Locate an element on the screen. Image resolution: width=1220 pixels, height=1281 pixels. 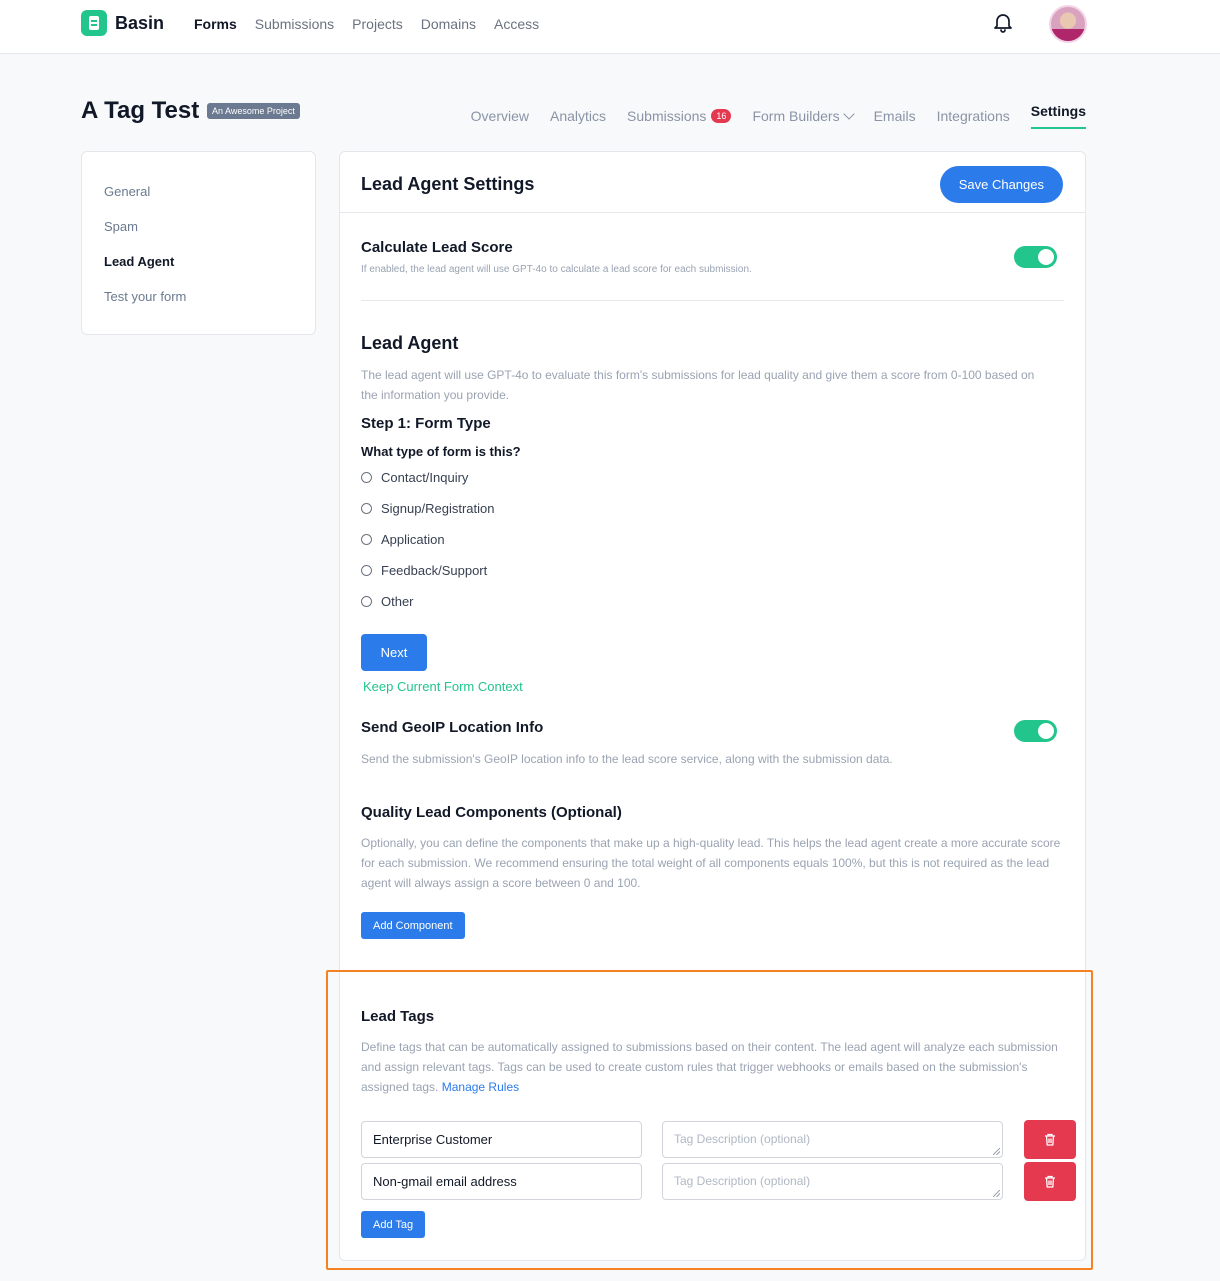
keep-context-link: Keep Current Form Context is located at coordinates (443, 686).